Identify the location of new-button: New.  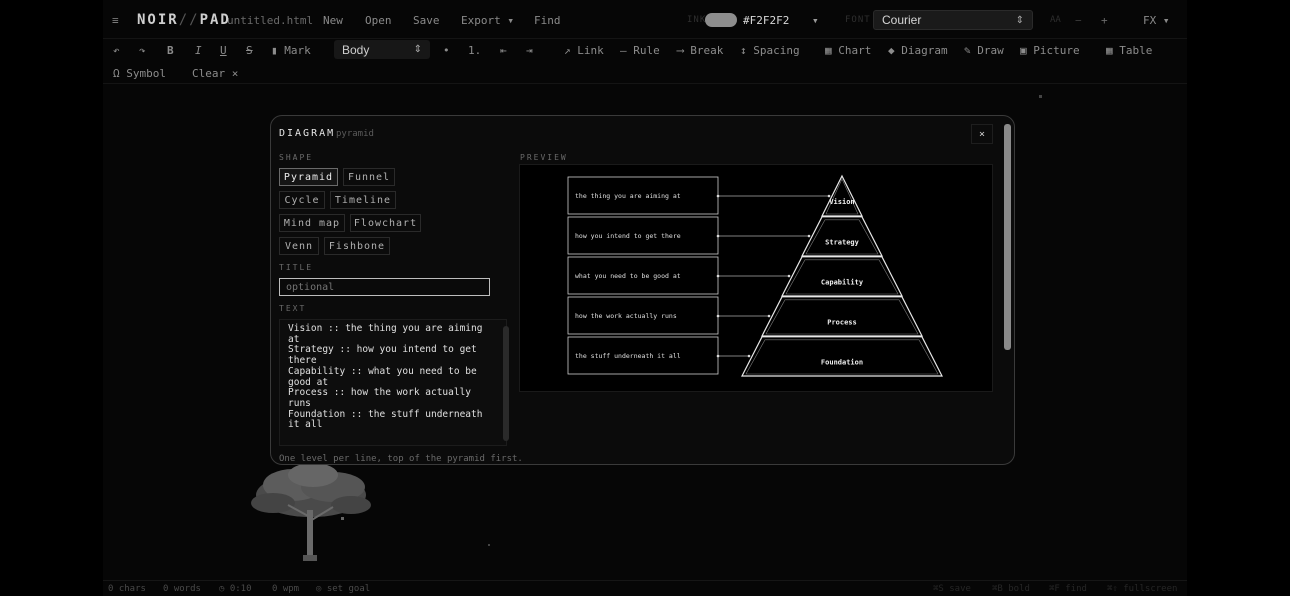
(333, 20).